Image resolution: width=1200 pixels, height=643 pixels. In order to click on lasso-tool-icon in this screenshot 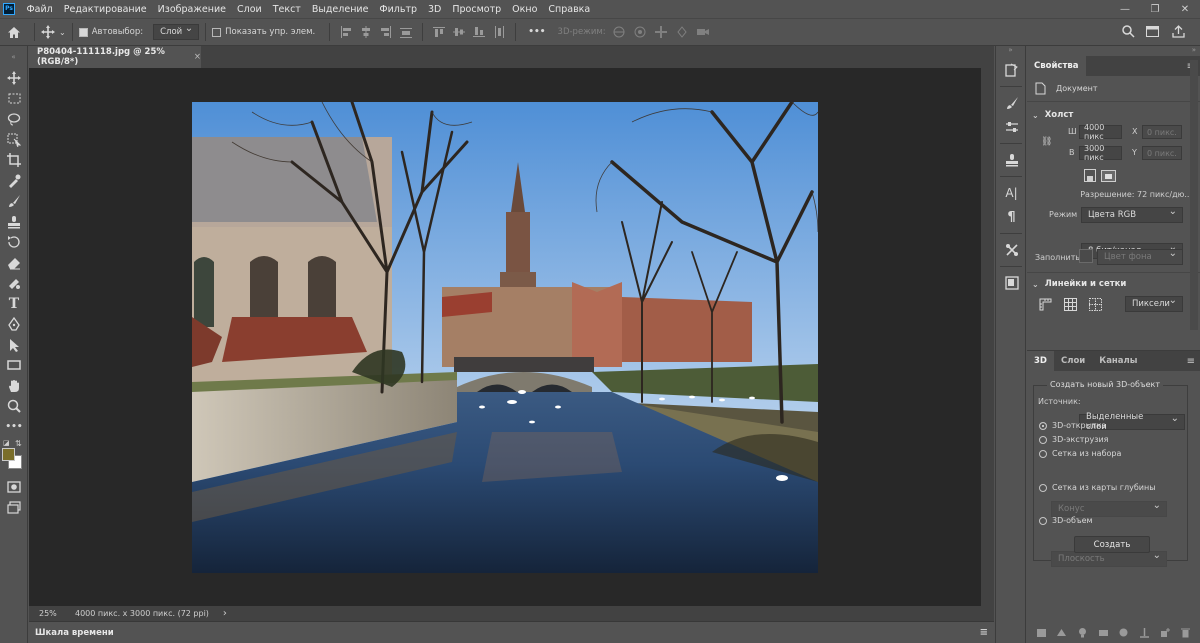, I will do `click(14, 119)`.